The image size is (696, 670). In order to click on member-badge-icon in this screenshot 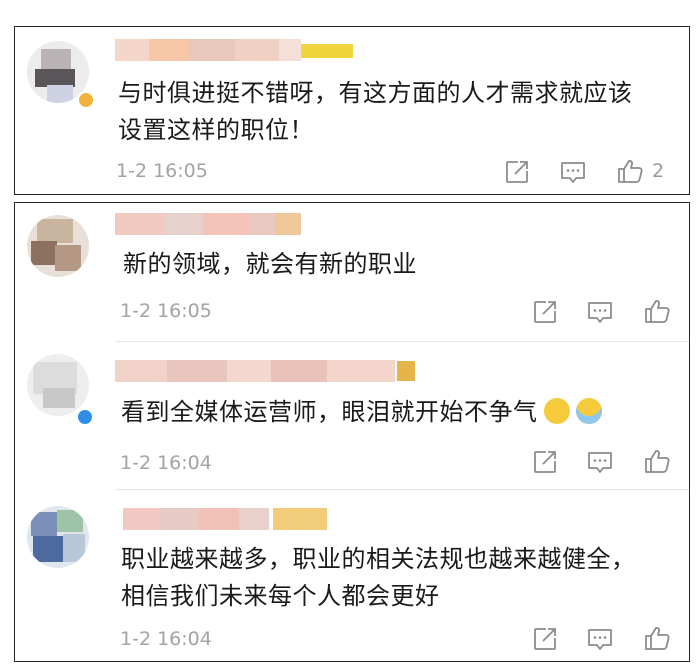, I will do `click(86, 100)`.